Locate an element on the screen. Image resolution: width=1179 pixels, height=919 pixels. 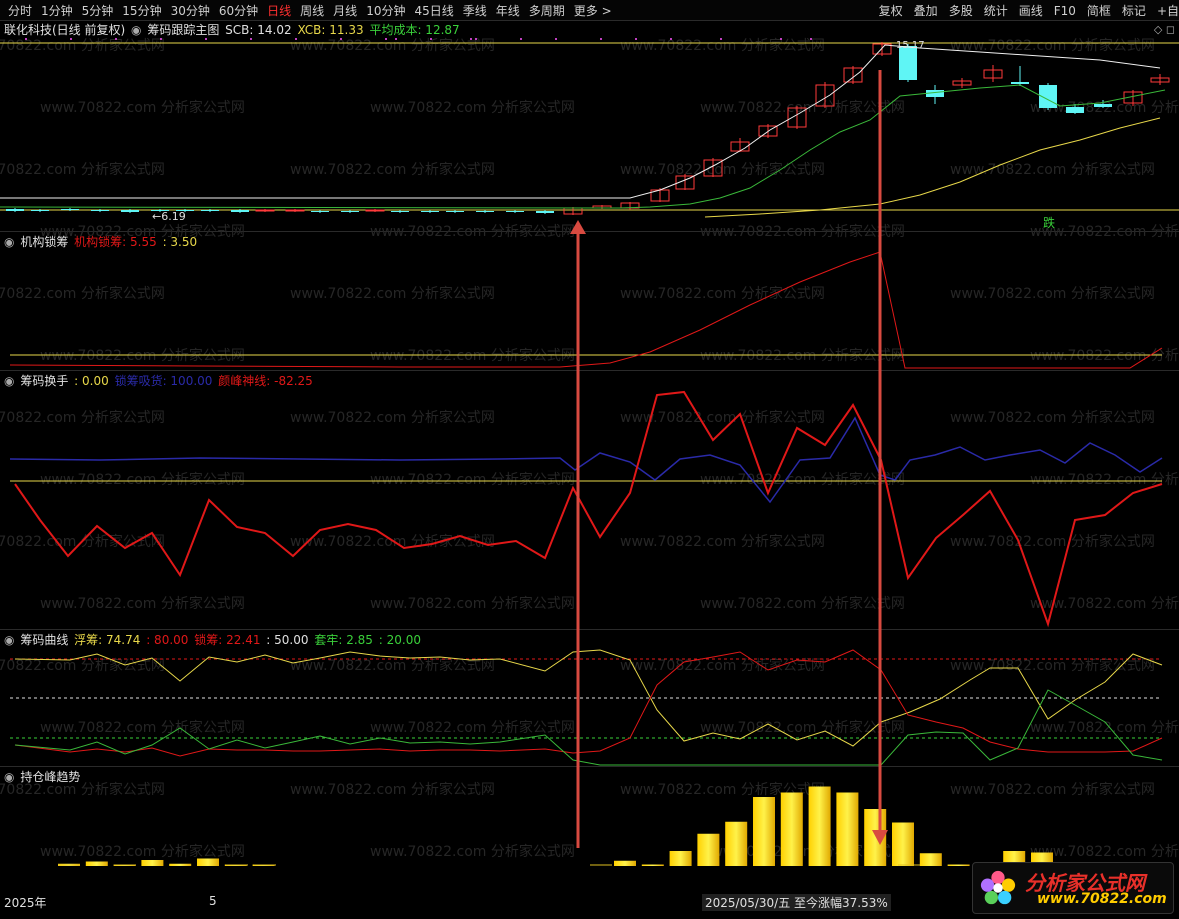
site-logo: 分析家公式网 www.70822.com is located at coordinates (1073, 888).